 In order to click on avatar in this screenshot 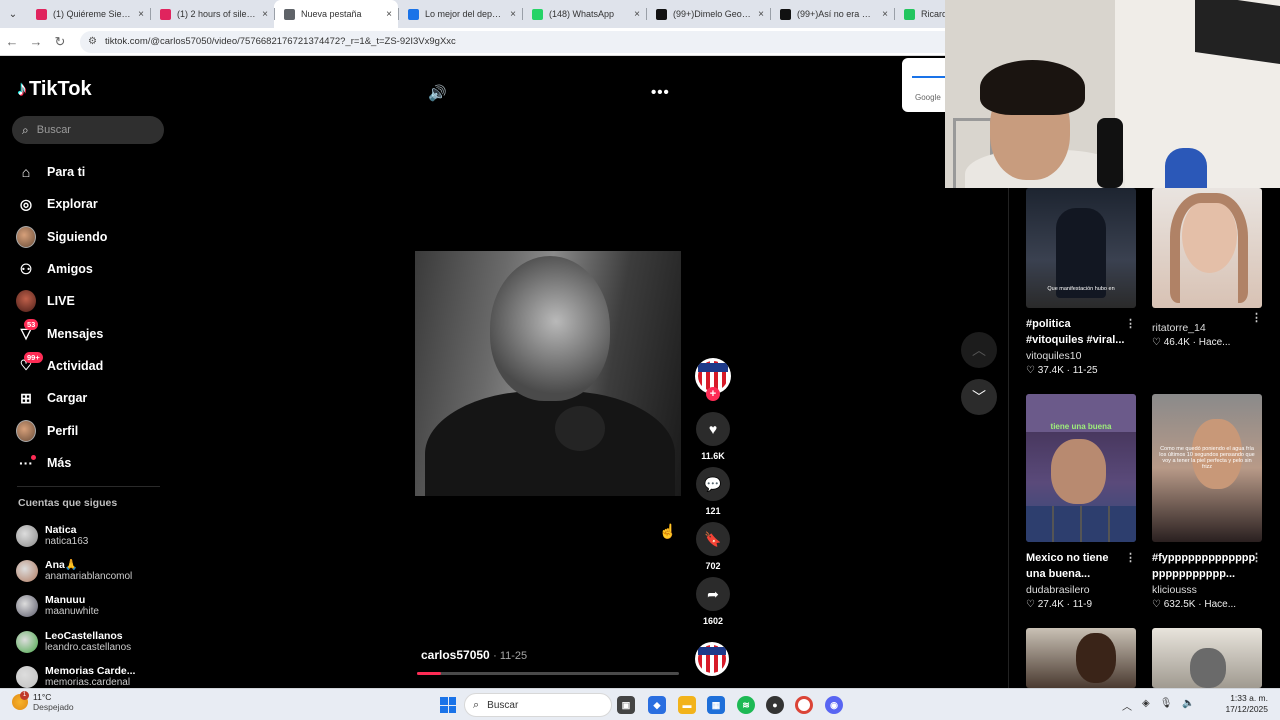, I will do `click(27, 535)`.